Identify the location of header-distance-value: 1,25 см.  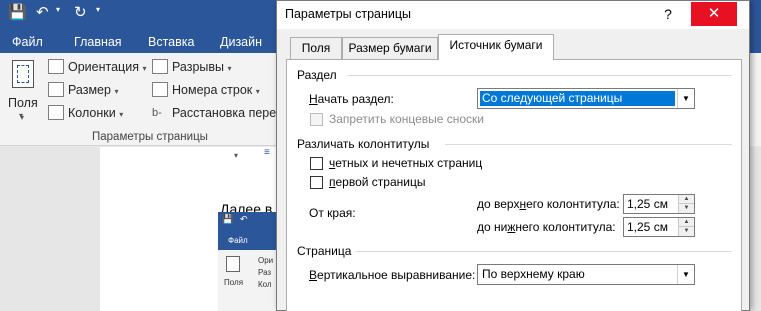
(647, 204).